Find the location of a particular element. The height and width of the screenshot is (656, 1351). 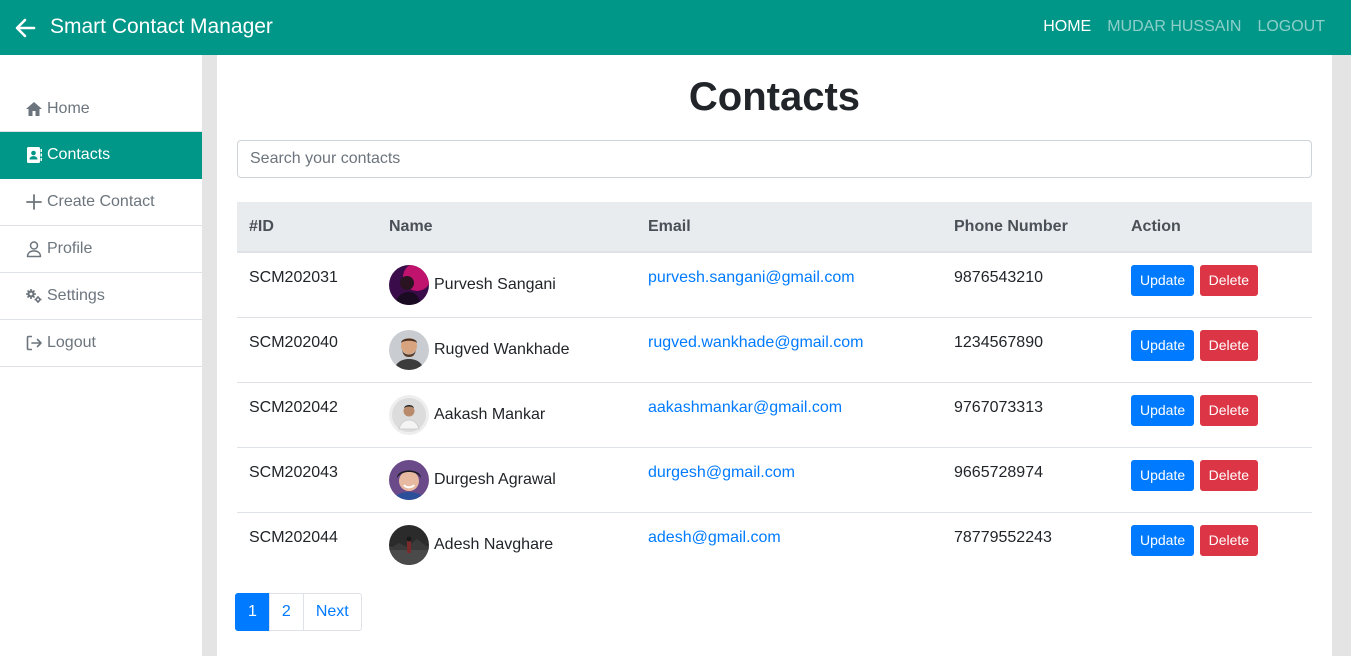

contact-email-link: rugved.wankhade@gmail.com is located at coordinates (755, 342).